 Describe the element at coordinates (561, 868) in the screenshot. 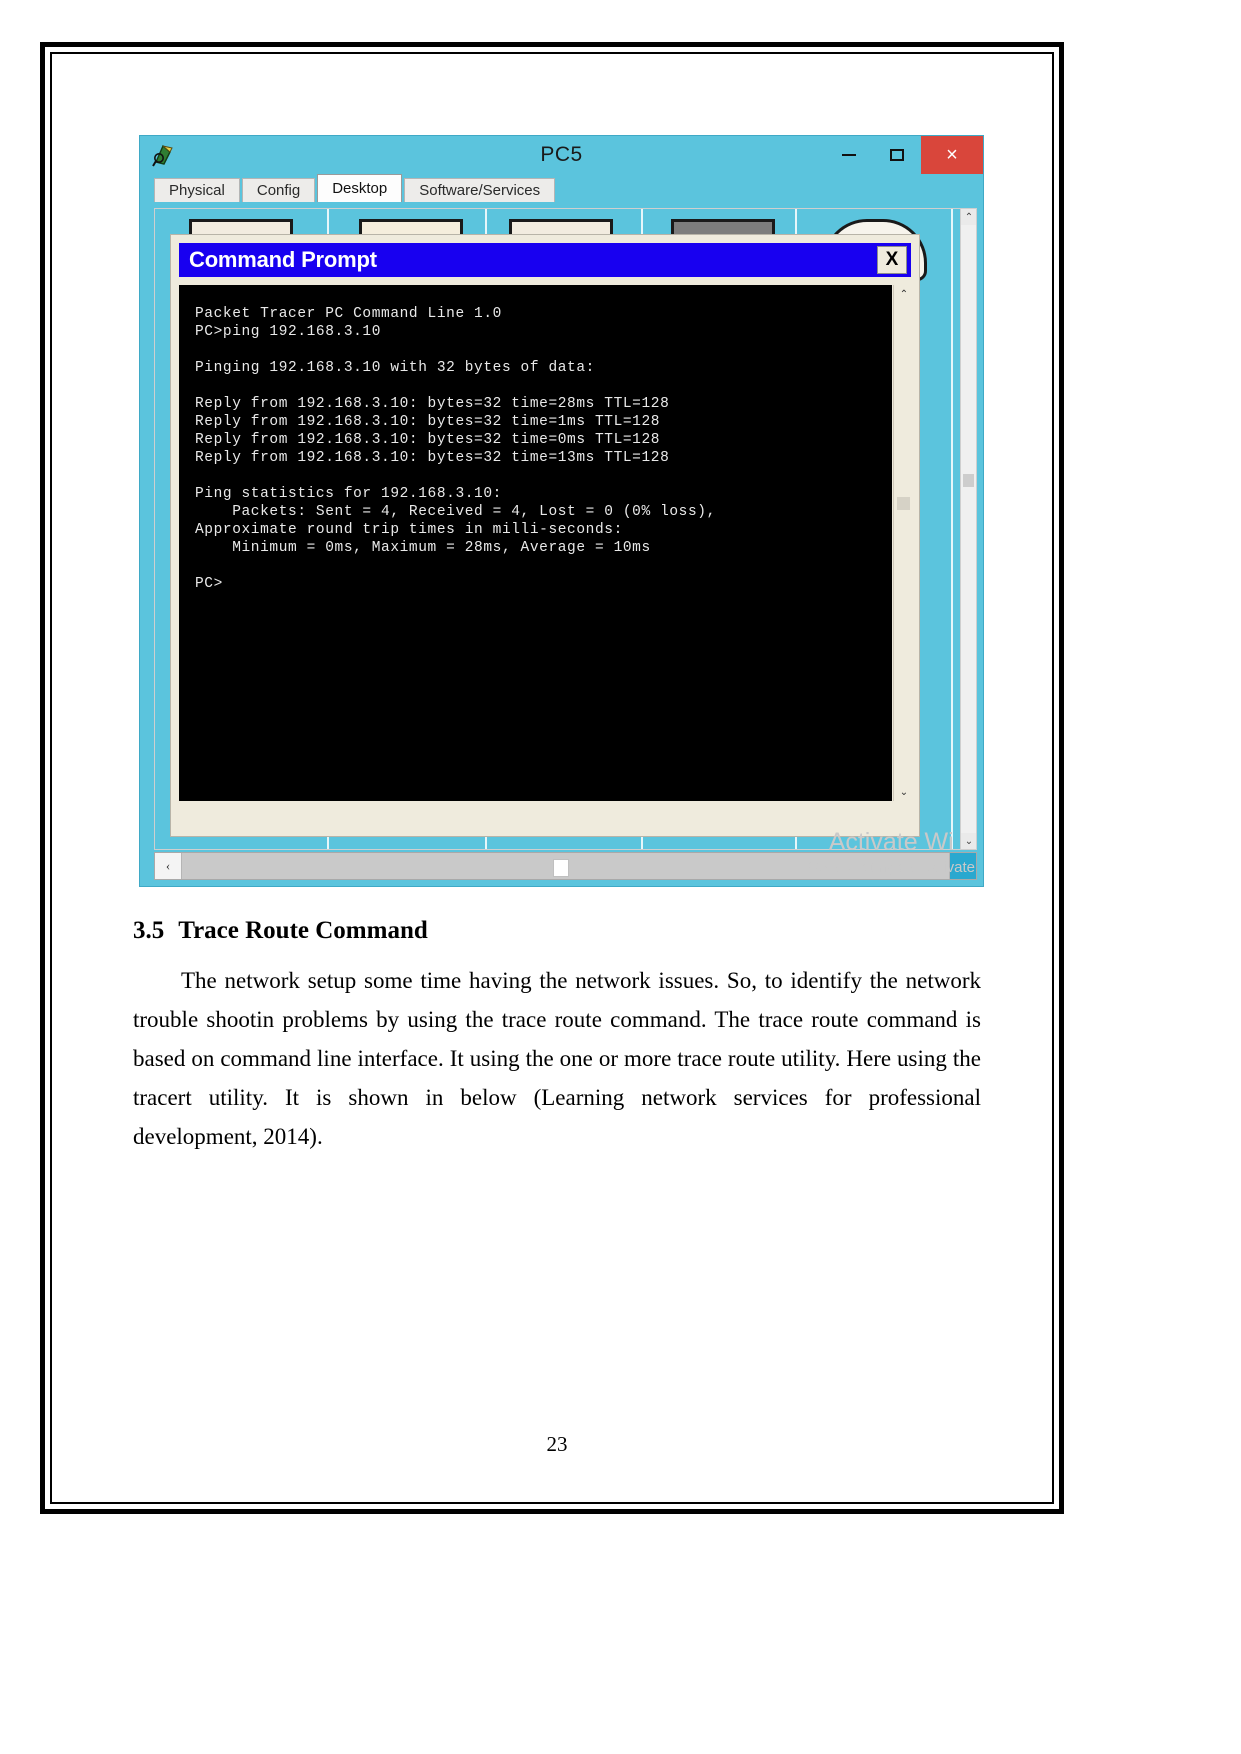

I see `hscroll-thumb` at that location.